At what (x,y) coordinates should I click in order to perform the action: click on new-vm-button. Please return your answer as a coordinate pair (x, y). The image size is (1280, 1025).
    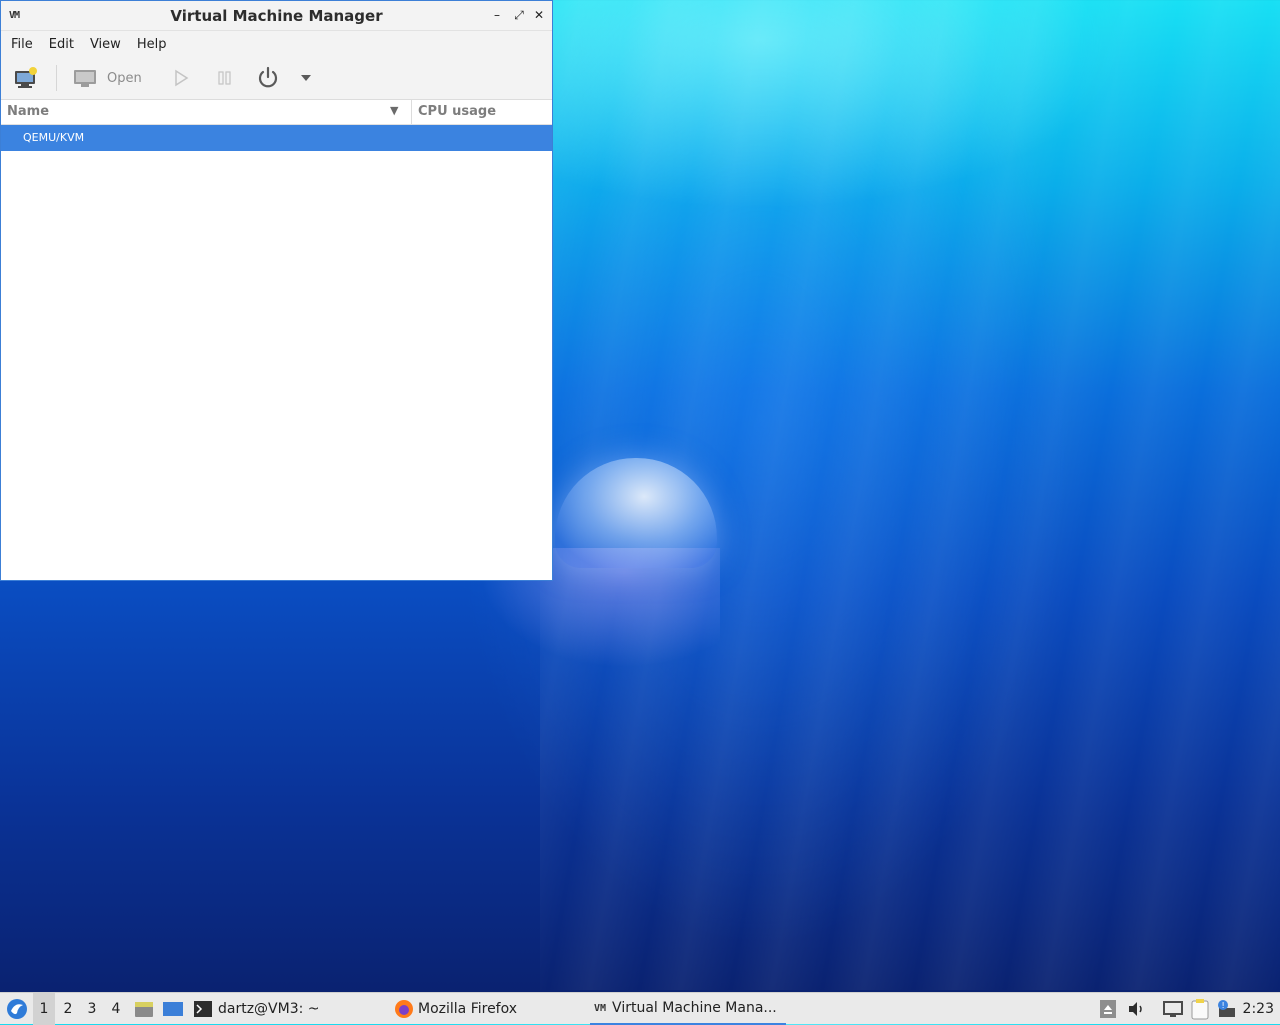
    Looking at the image, I should click on (26, 78).